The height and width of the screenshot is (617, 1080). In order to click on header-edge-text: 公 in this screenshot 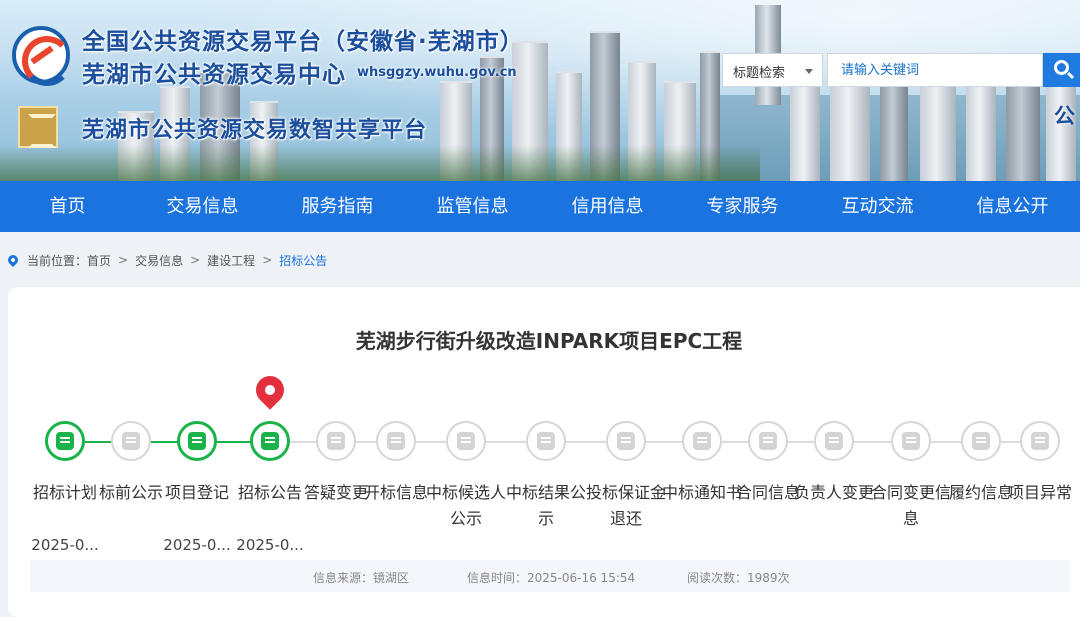, I will do `click(1064, 116)`.